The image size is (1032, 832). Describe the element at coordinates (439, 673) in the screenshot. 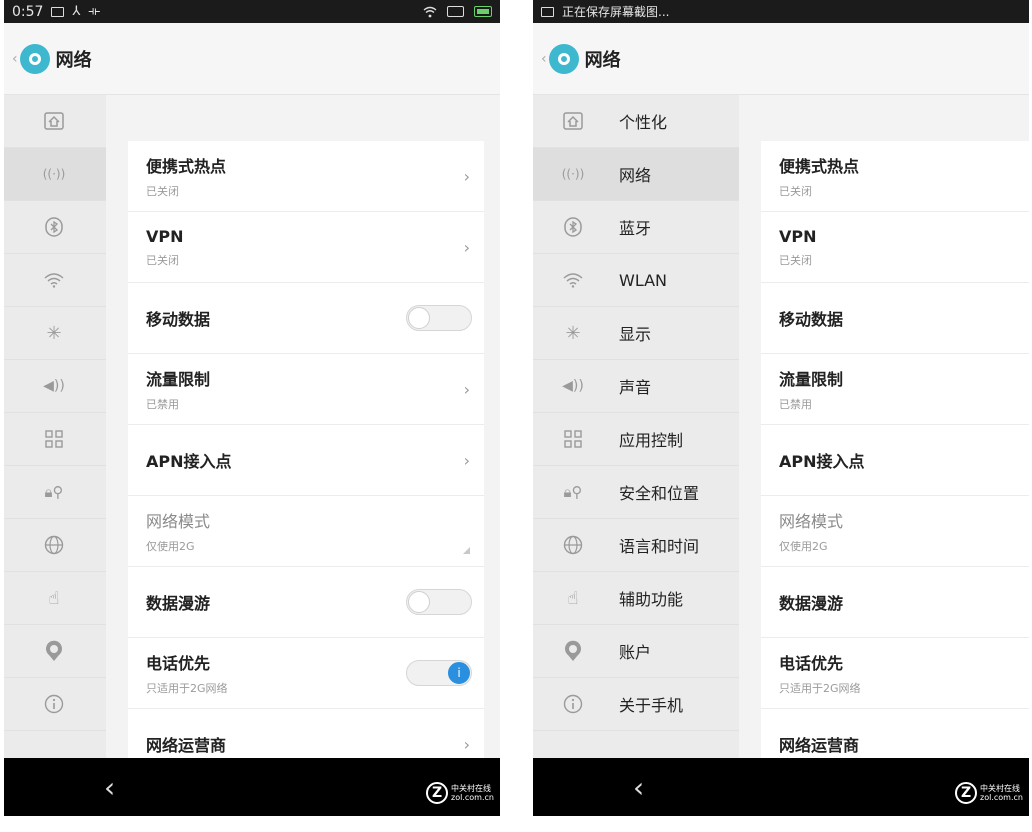

I see `phone-priority-toggle: i` at that location.